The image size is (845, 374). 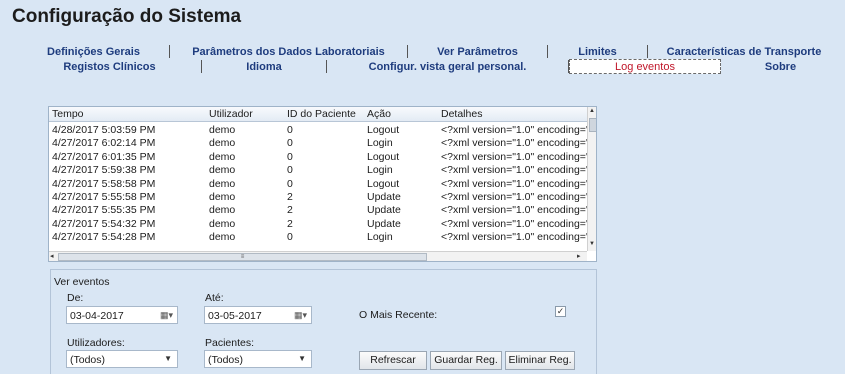 What do you see at coordinates (402, 114) in the screenshot?
I see `column-header-acao: Ação` at bounding box center [402, 114].